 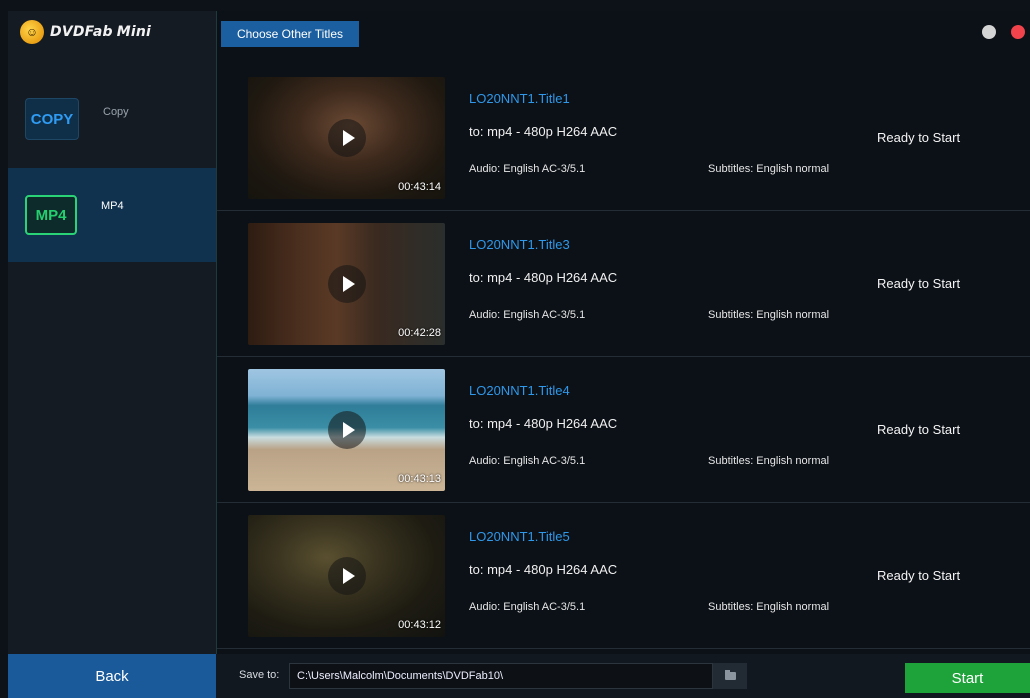 I want to click on logo-sub: Mini, so click(x=133, y=32).